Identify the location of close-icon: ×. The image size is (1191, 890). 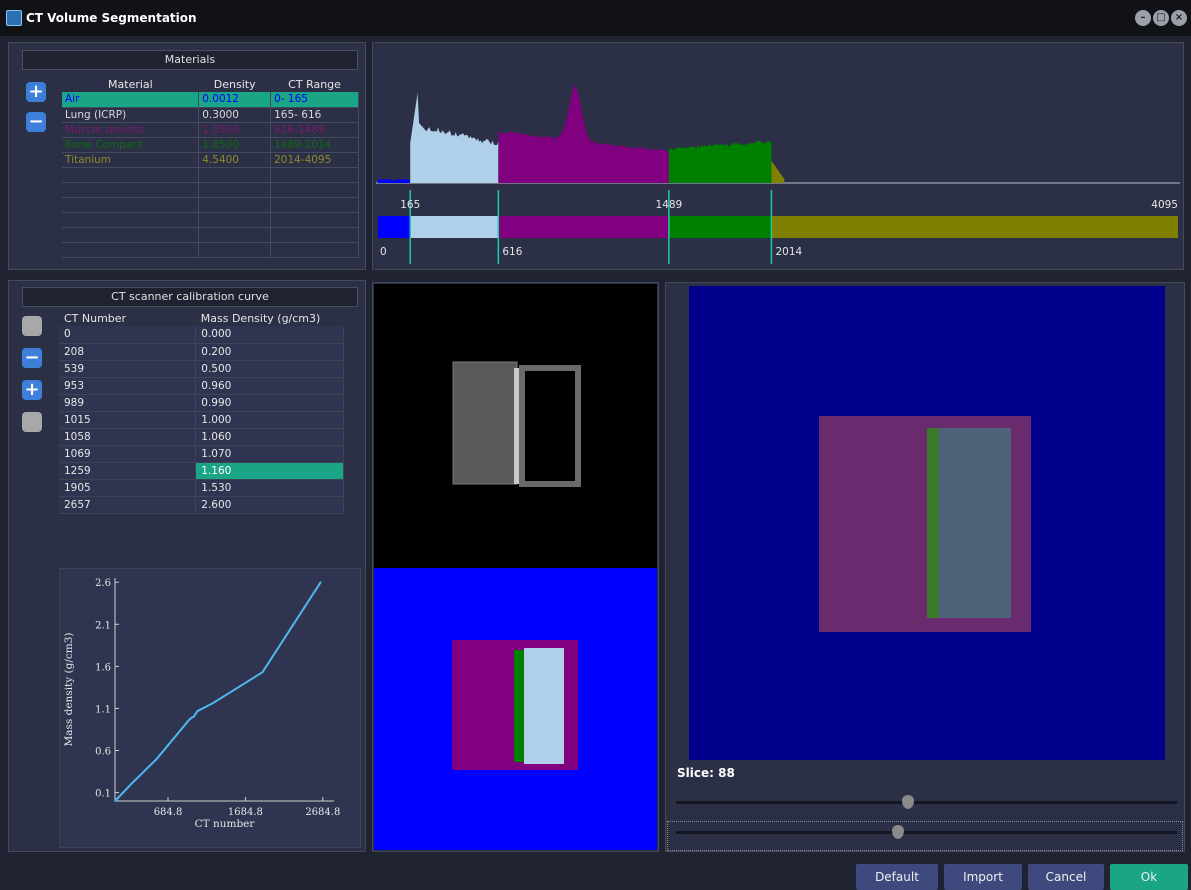
(1179, 18).